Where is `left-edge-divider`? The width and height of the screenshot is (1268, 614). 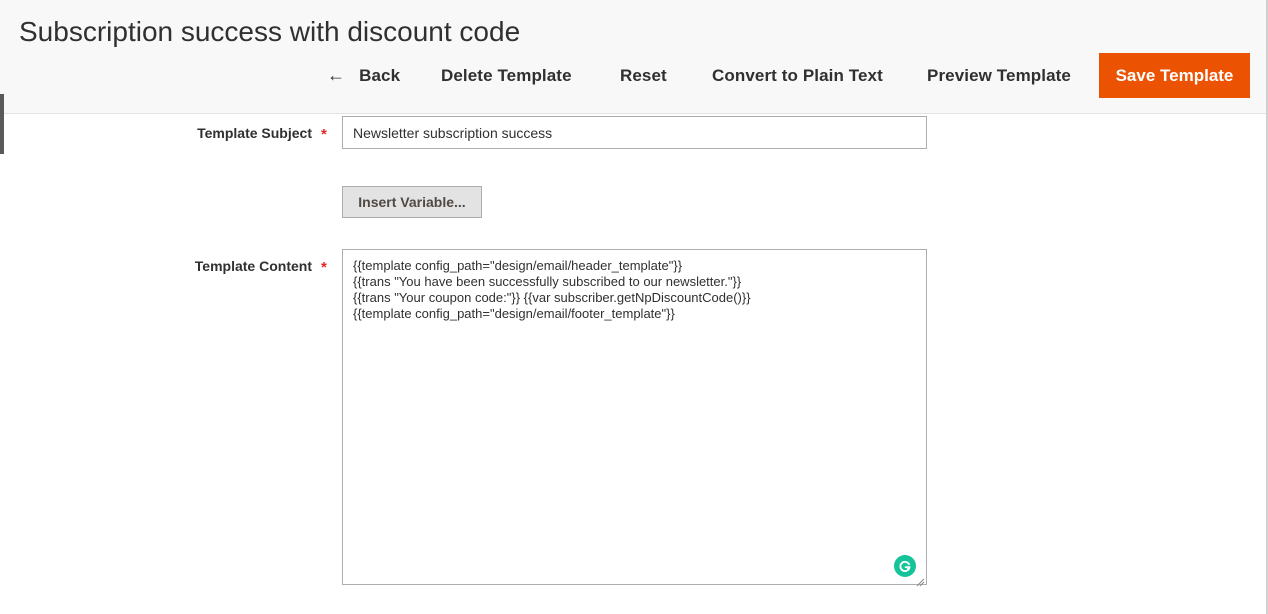
left-edge-divider is located at coordinates (2, 124).